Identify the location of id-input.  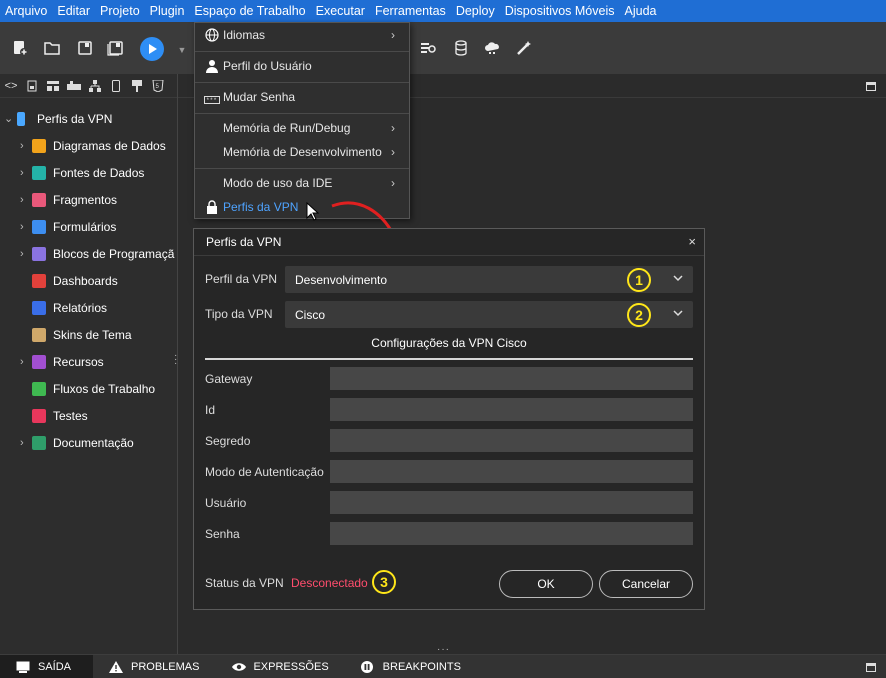
(511, 409).